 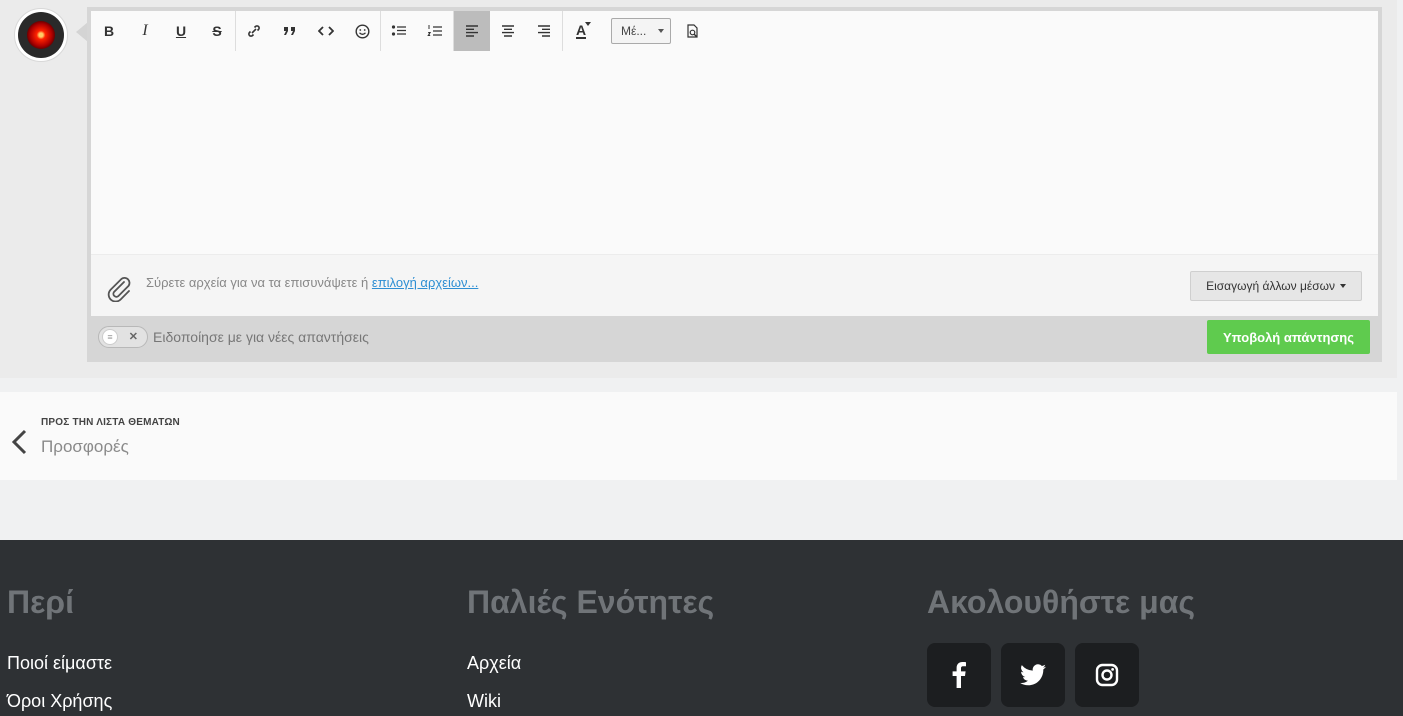 I want to click on align-center-icon, so click(x=508, y=31).